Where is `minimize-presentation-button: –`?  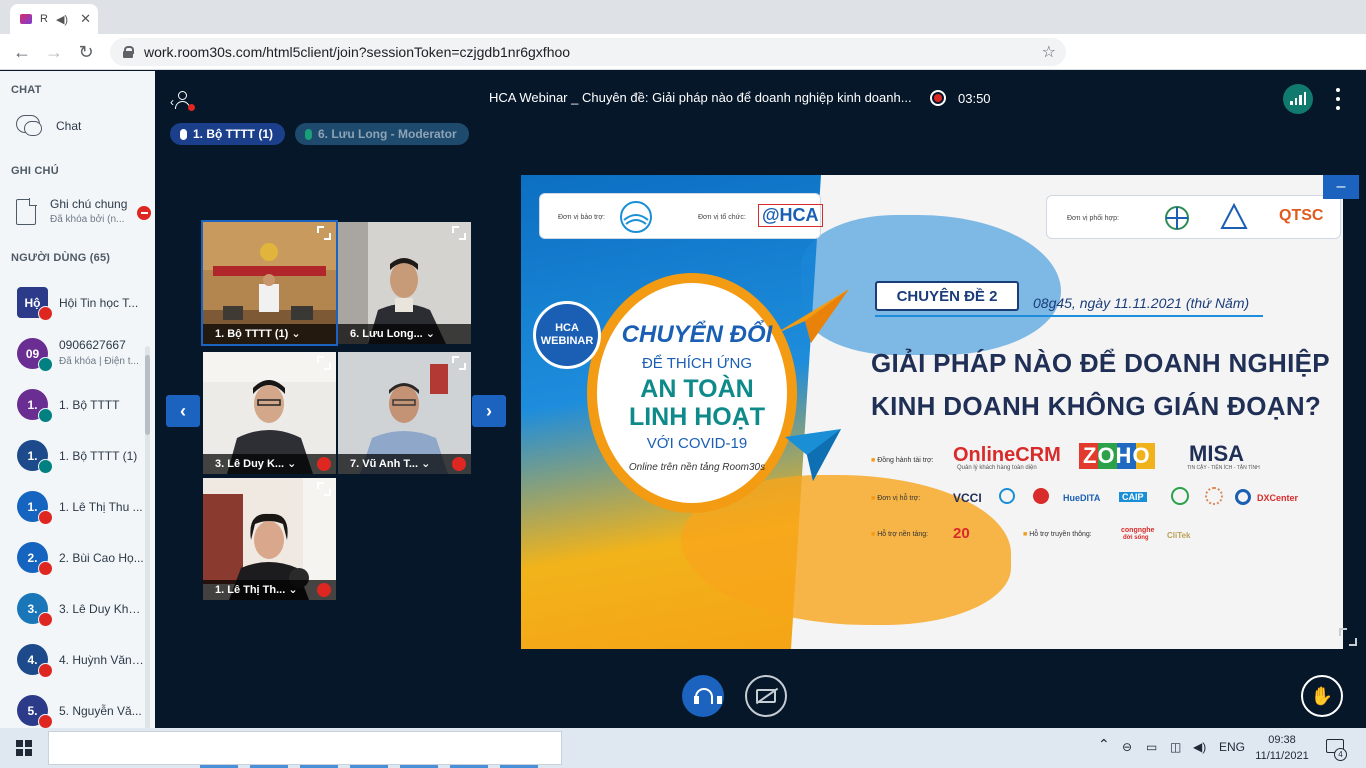 minimize-presentation-button: – is located at coordinates (1341, 187).